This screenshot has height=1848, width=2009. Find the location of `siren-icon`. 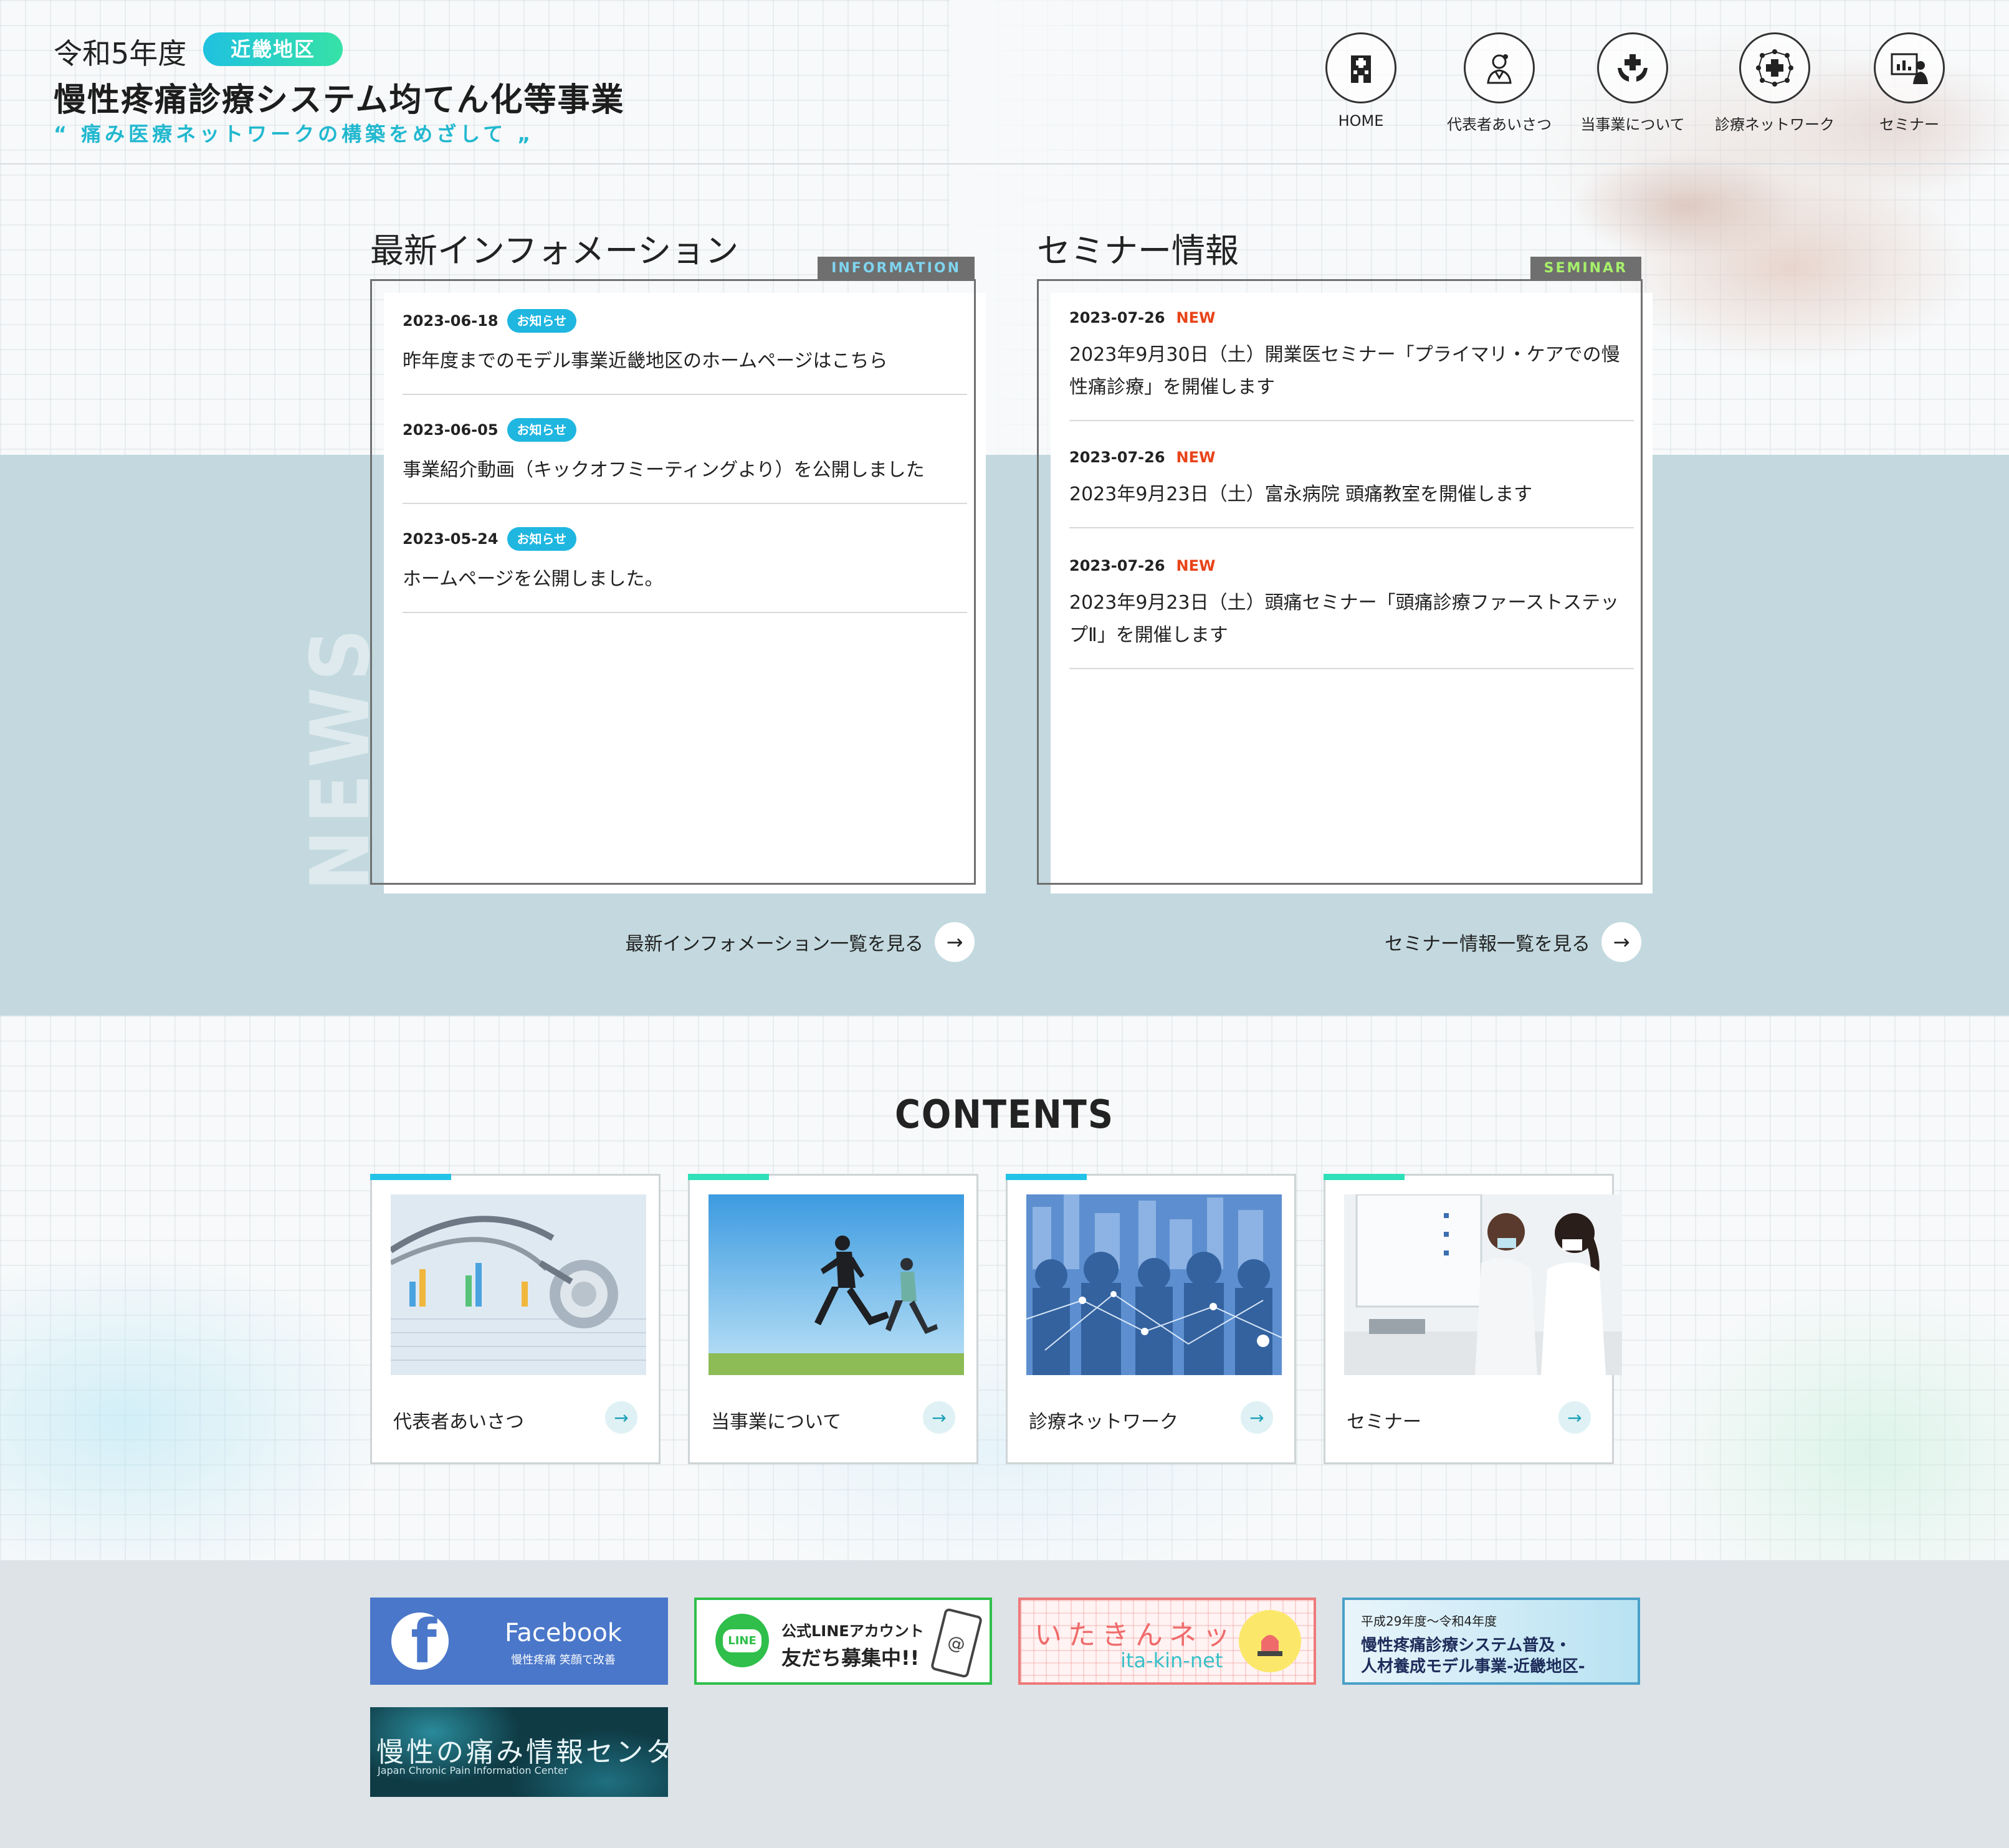

siren-icon is located at coordinates (1270, 1641).